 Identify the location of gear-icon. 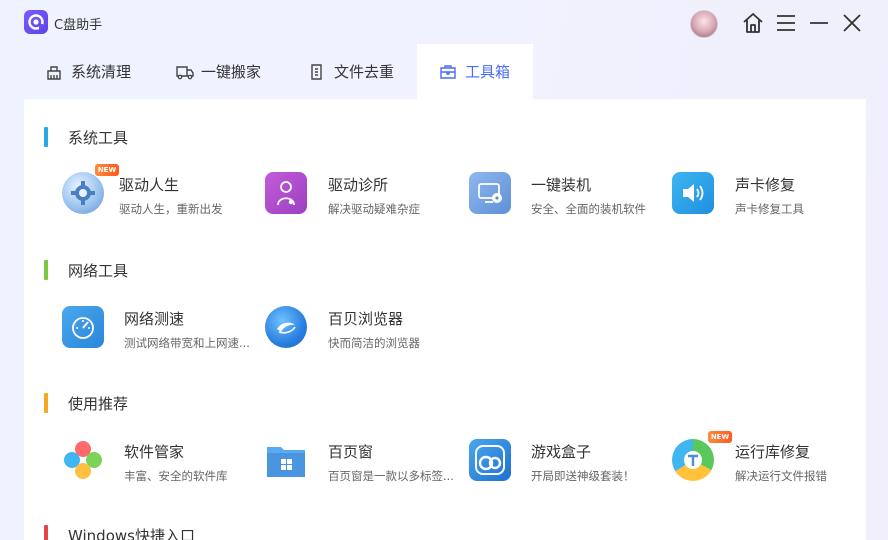
(83, 193).